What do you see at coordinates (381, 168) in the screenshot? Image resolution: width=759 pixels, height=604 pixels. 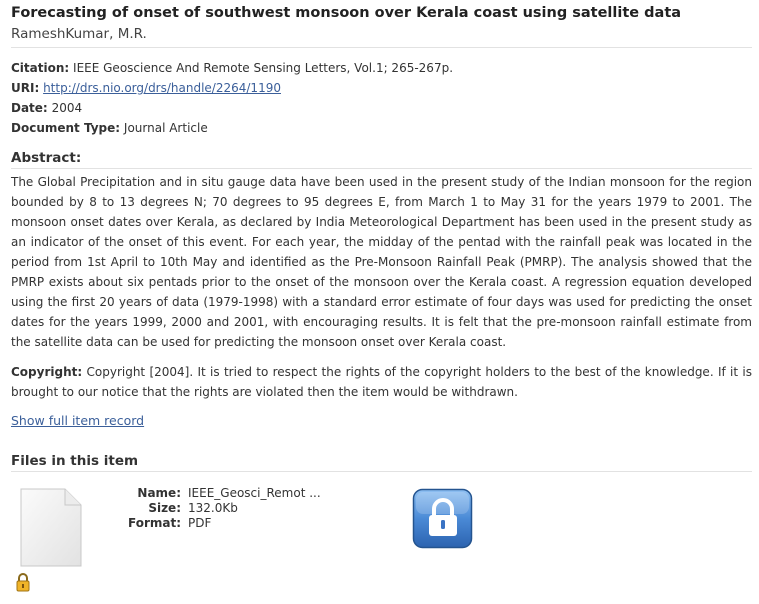 I see `abstract-divider` at bounding box center [381, 168].